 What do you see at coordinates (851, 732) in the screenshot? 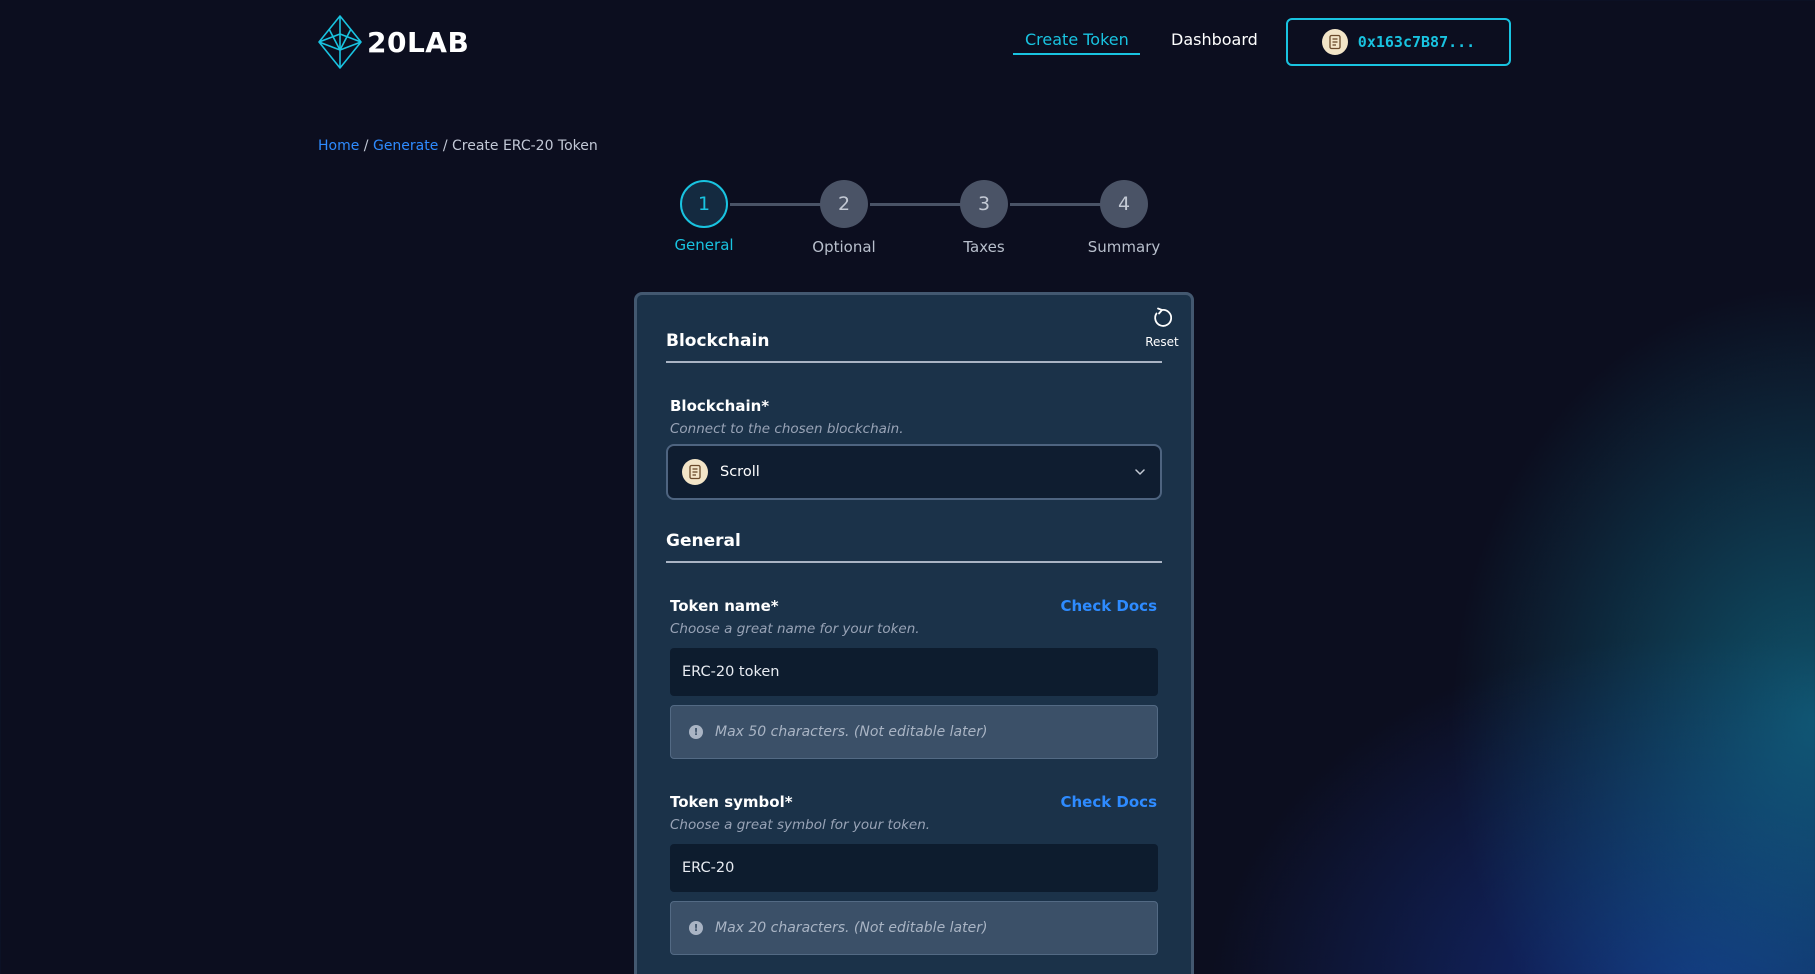
I see `token-name-note-text: Max 50 characters. (Not editable later)` at bounding box center [851, 732].